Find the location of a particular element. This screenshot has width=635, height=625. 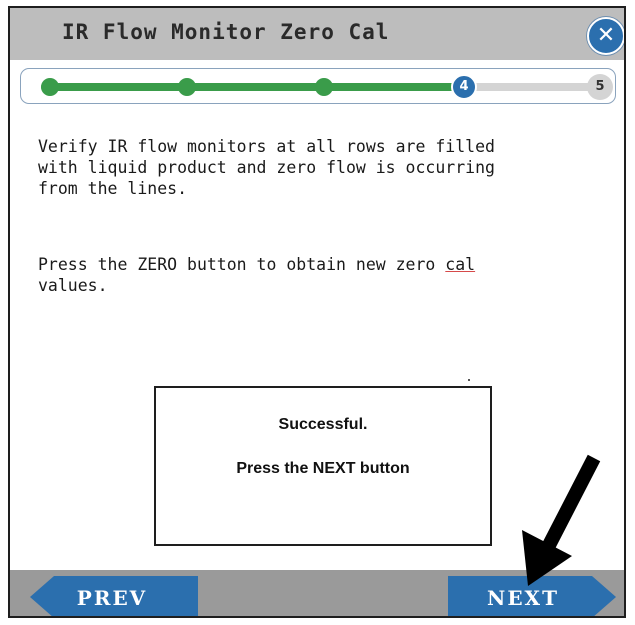

prev-button-label: PREV is located at coordinates (112, 598).